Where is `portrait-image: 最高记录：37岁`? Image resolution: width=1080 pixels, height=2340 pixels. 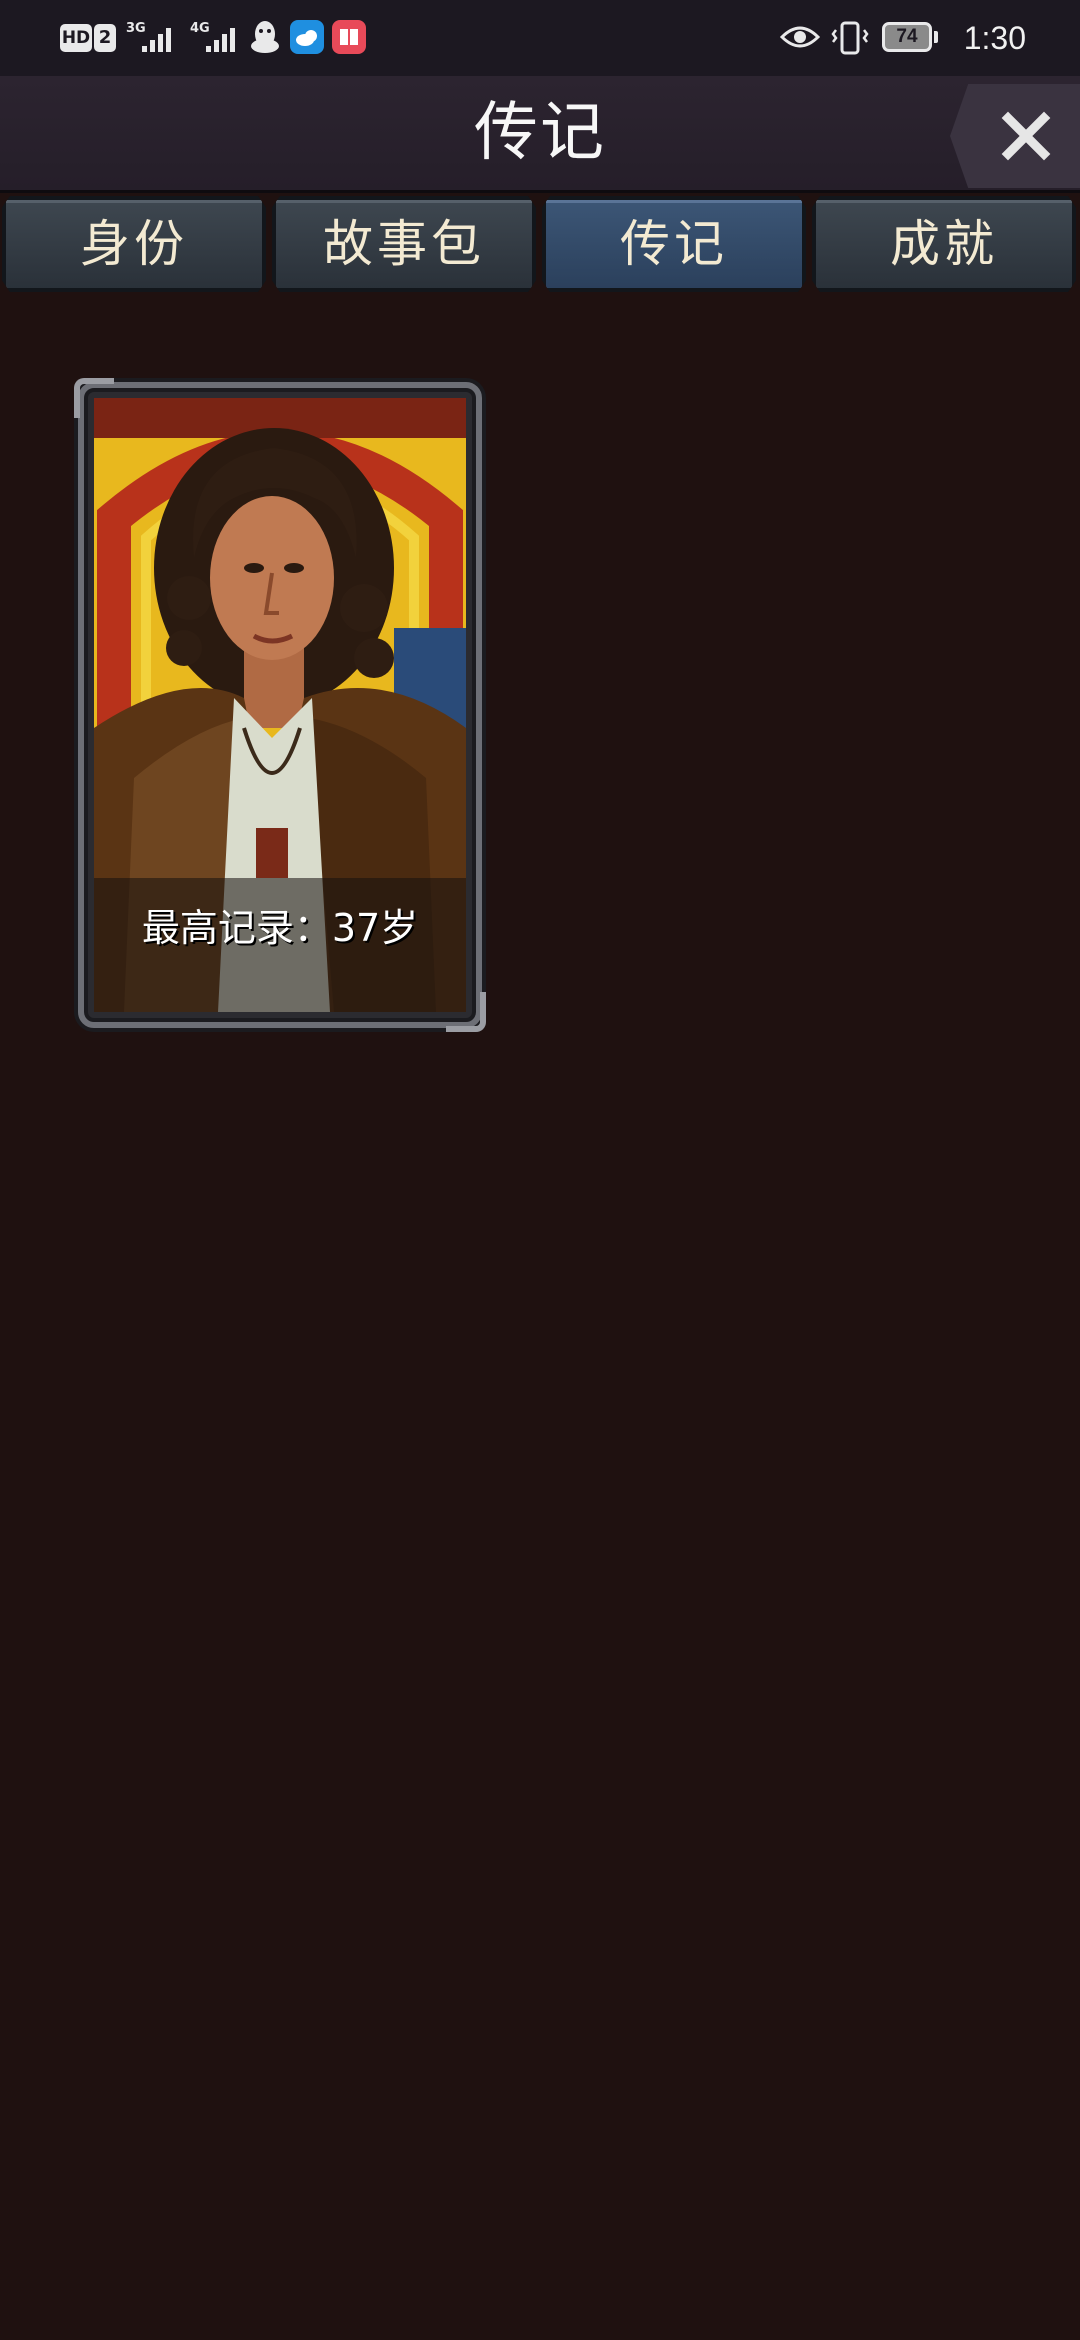 portrait-image: 最高记录：37岁 is located at coordinates (280, 705).